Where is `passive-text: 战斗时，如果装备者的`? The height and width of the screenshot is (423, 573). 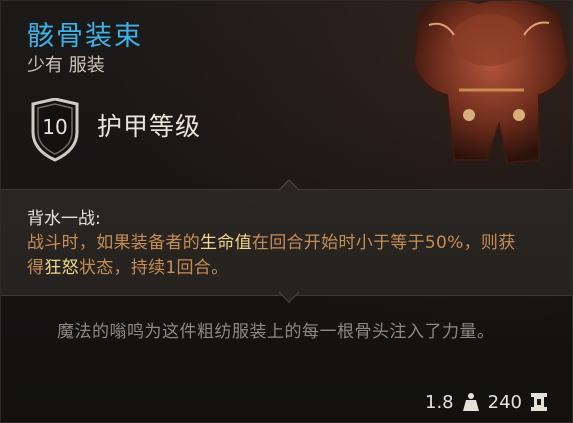
passive-text: 战斗时，如果装备者的 is located at coordinates (113, 243).